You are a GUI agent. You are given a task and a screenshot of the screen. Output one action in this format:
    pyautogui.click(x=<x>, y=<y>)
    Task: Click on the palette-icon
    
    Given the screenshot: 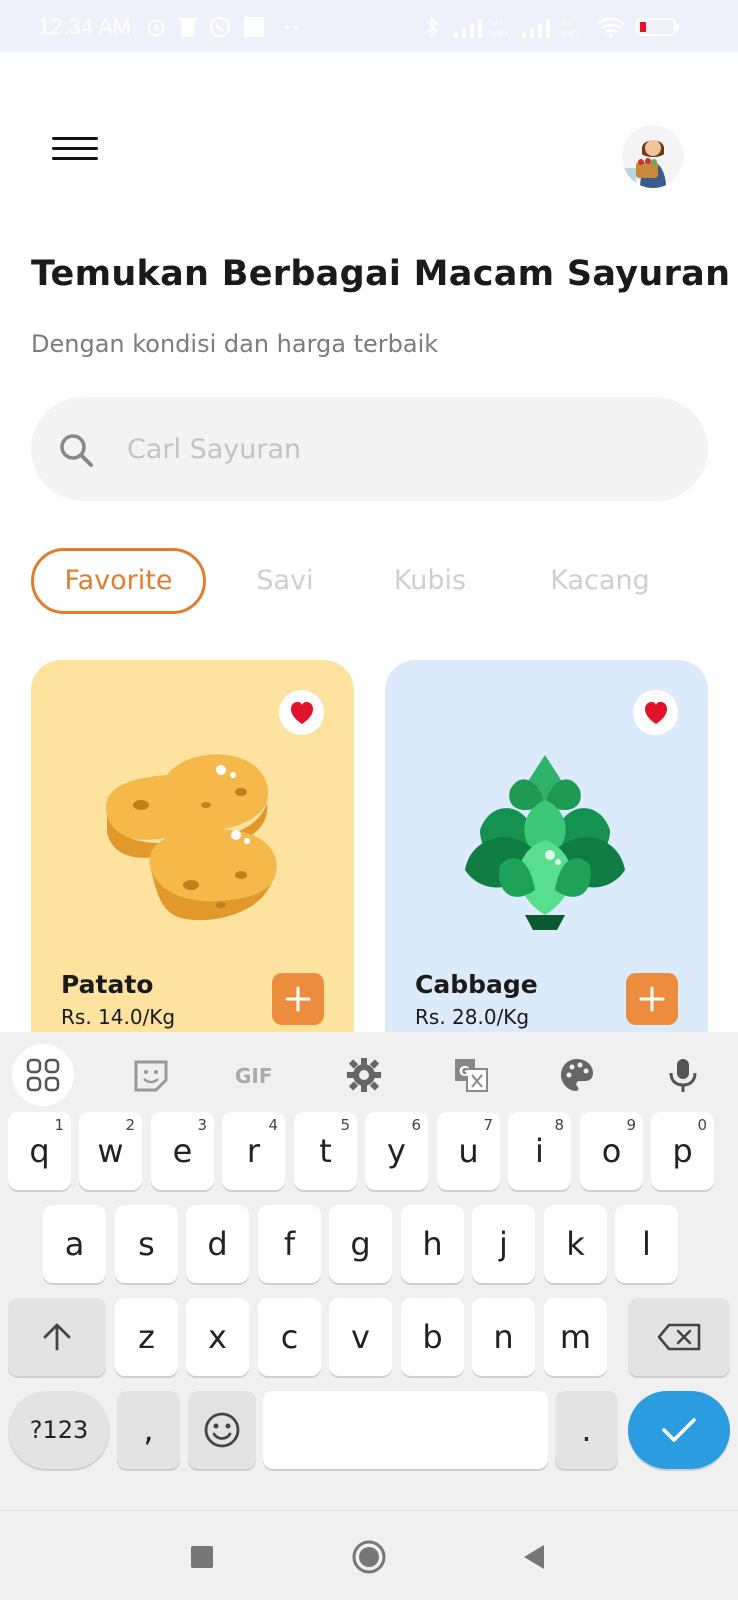 What is the action you would take?
    pyautogui.click(x=577, y=1075)
    